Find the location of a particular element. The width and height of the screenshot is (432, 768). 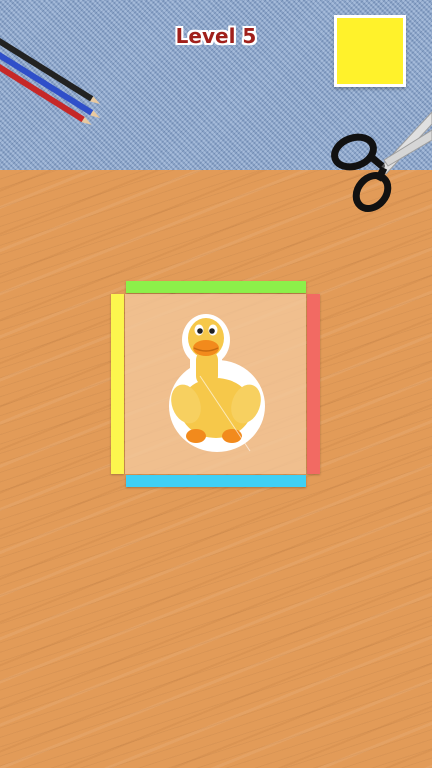

bottom-edge-strip is located at coordinates (216, 481).